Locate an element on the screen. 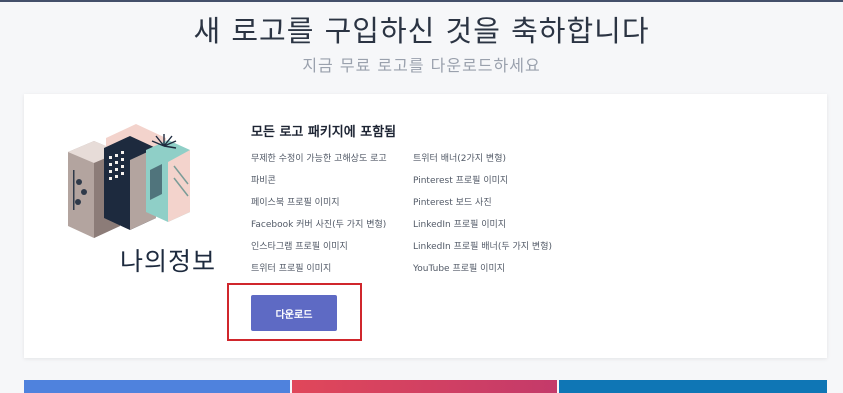 This screenshot has height=393, width=843. package-item: 트위터 프로필 이미지 is located at coordinates (291, 269).